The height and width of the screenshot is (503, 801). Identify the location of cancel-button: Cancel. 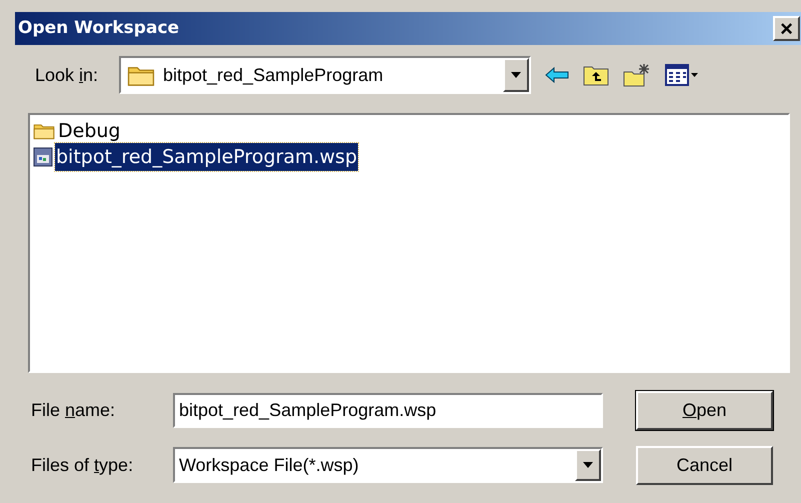
(704, 465).